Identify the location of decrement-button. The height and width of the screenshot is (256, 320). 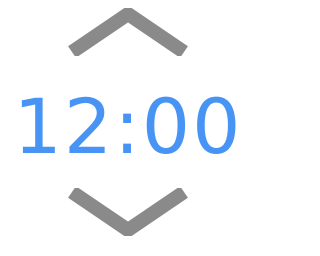
(128, 212).